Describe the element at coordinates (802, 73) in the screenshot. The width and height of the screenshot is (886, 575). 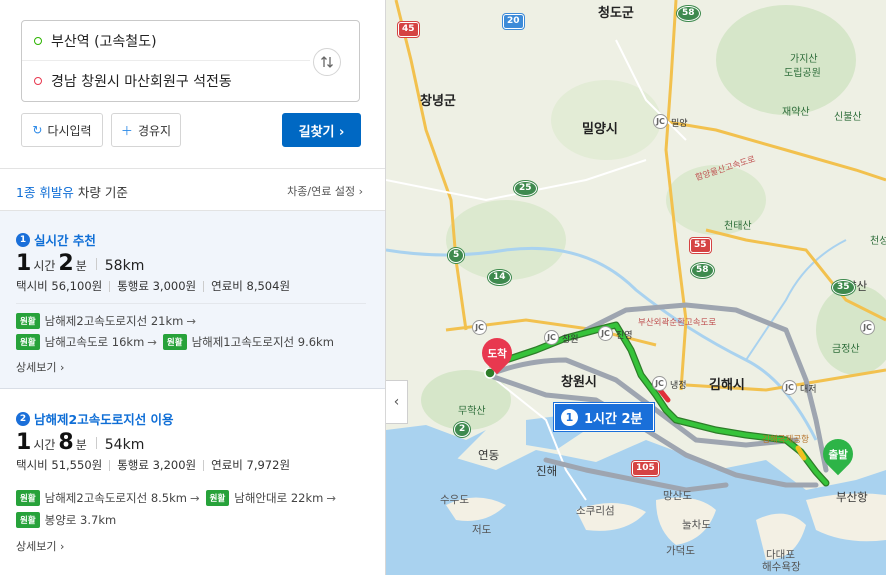
I see `mountain-label: 도립공원` at that location.